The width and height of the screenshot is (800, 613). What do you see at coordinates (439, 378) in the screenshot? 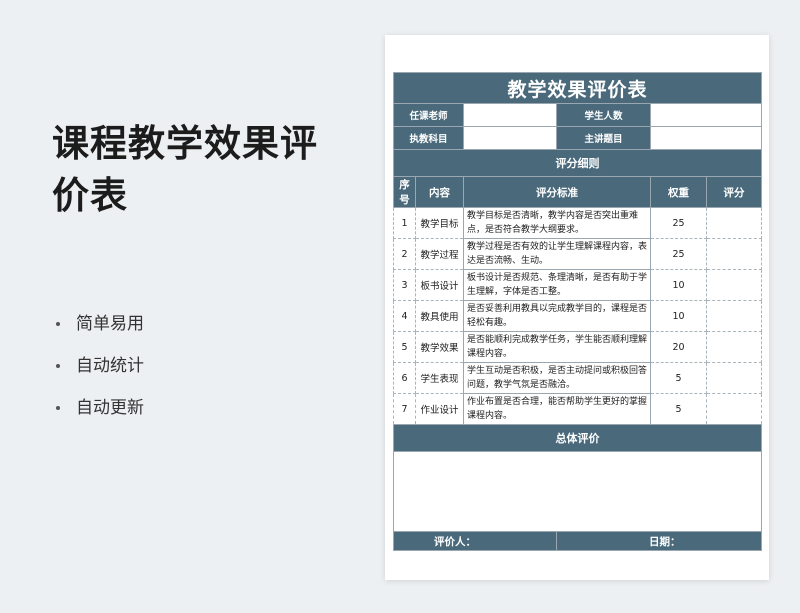
I see `row-item: 学生表现` at bounding box center [439, 378].